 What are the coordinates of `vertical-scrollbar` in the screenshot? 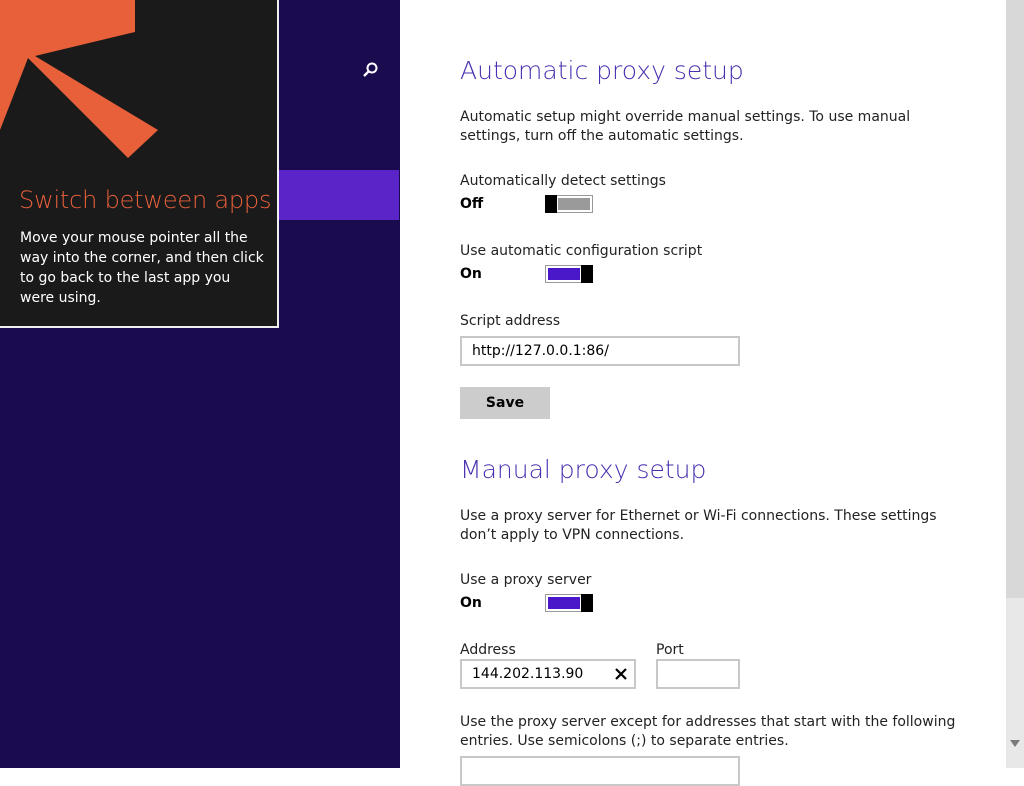 It's located at (1015, 384).